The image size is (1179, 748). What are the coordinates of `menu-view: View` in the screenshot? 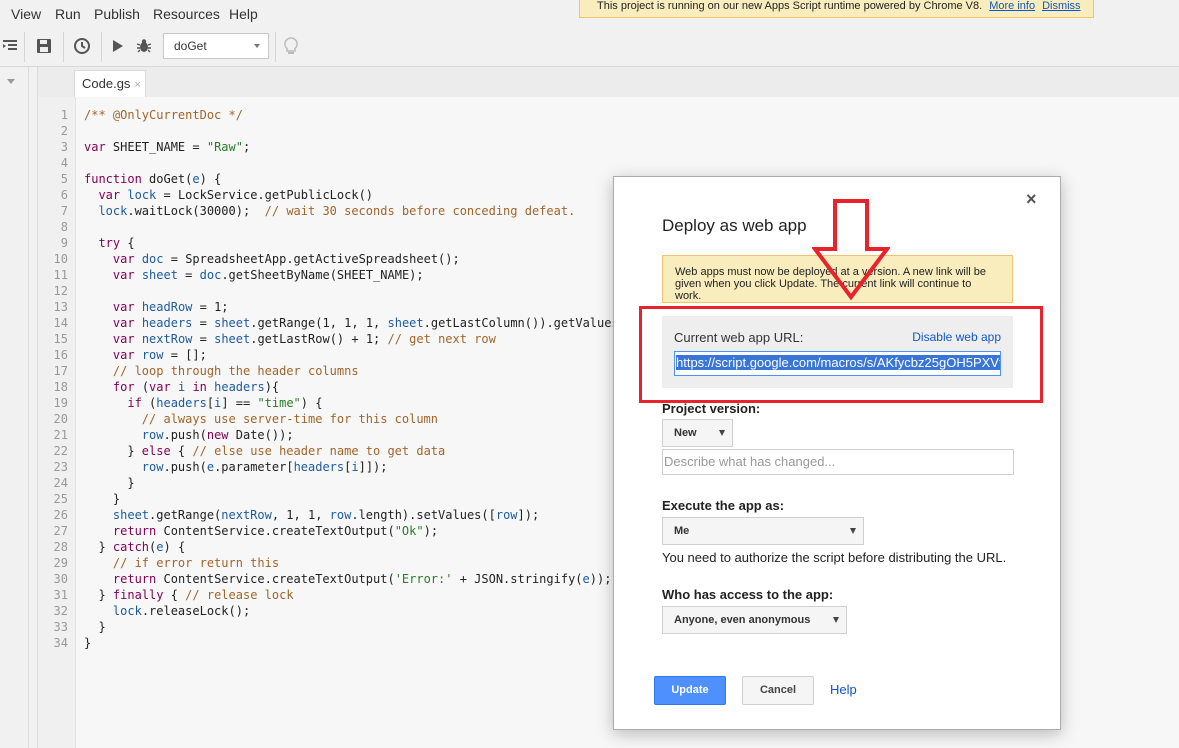 It's located at (26, 14).